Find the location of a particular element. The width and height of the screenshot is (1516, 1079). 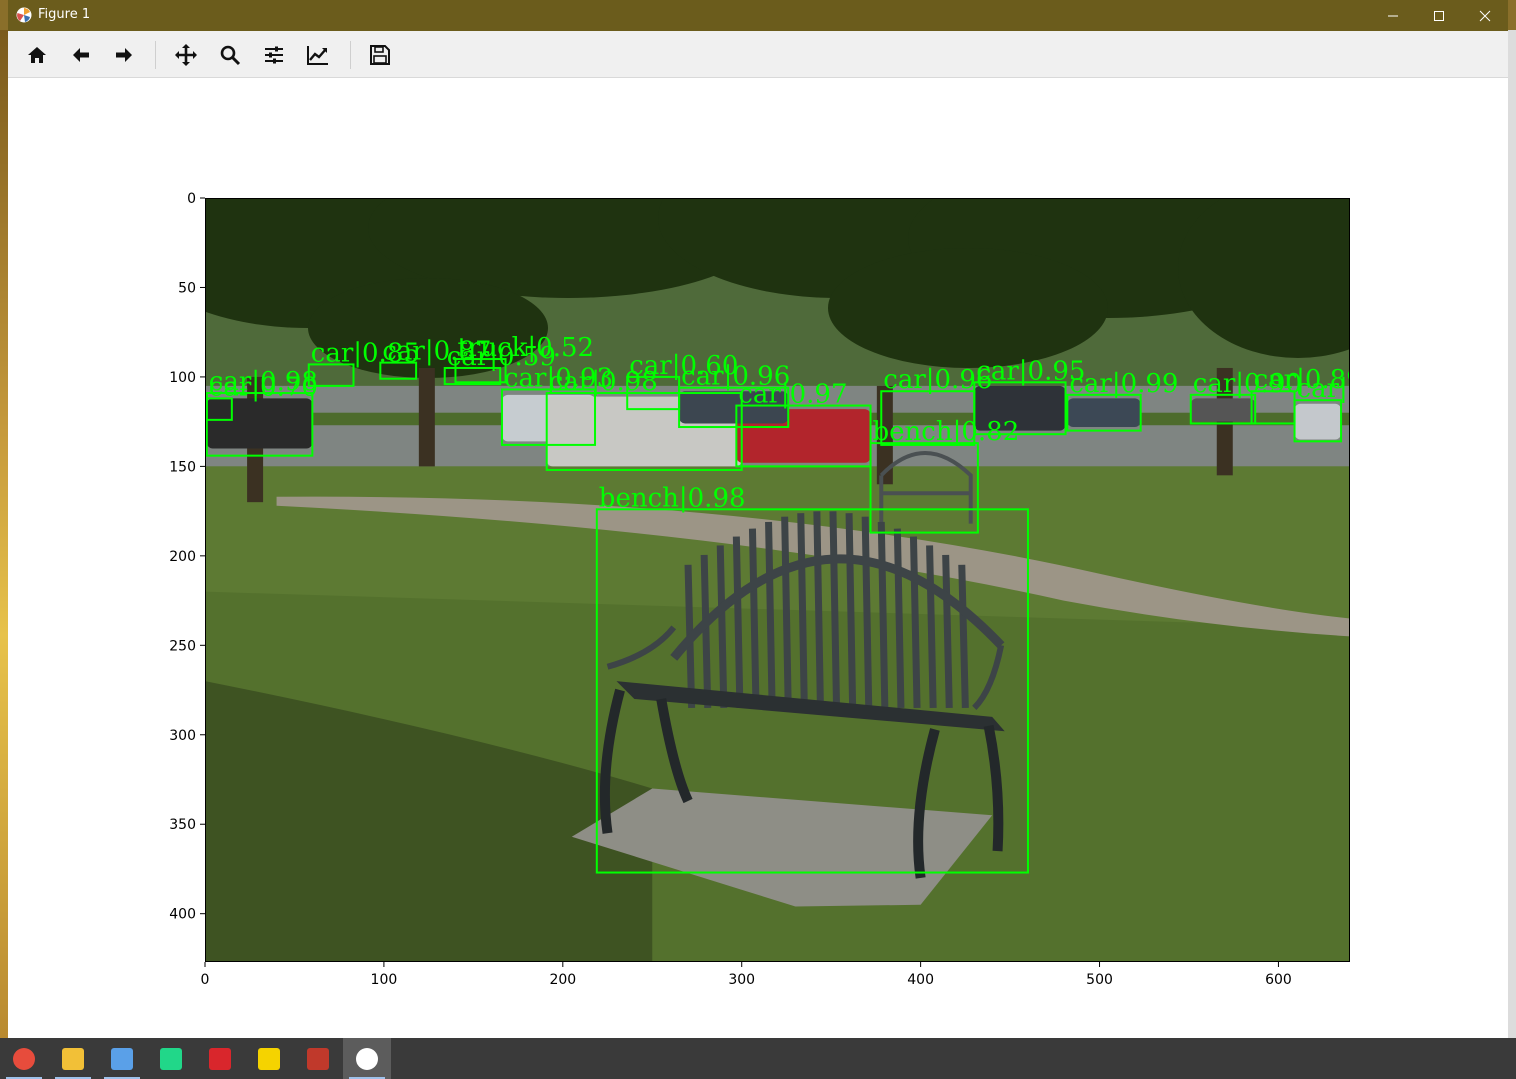

powerpoint-icon is located at coordinates (318, 1058).